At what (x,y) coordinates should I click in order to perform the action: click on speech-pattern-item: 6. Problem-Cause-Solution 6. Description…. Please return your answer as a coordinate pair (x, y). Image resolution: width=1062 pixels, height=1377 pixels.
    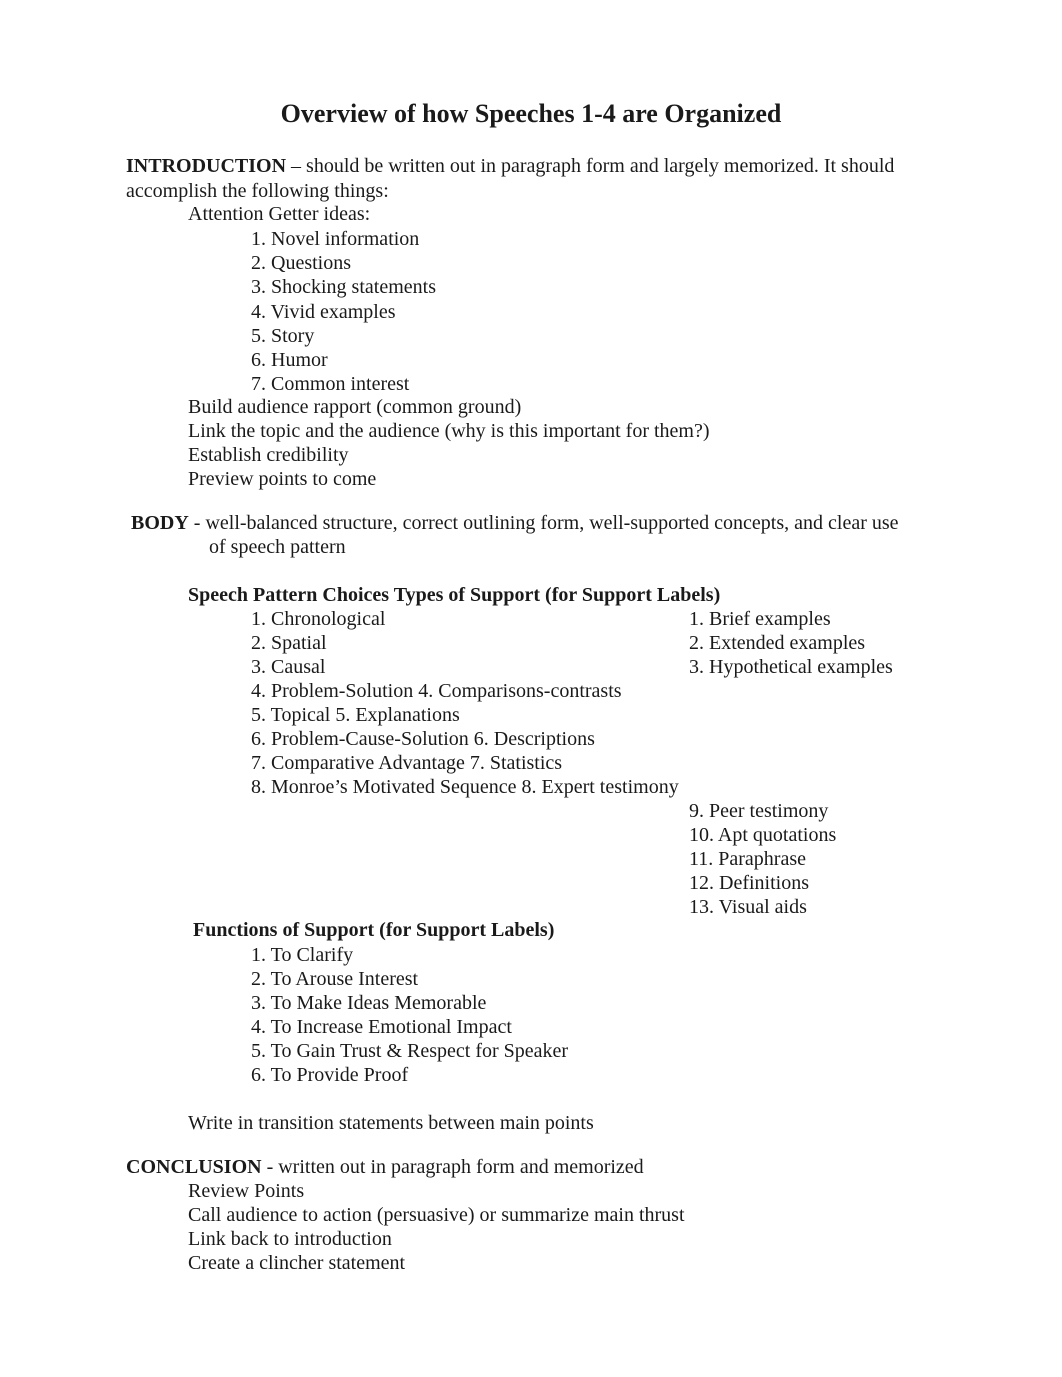
    Looking at the image, I should click on (423, 739).